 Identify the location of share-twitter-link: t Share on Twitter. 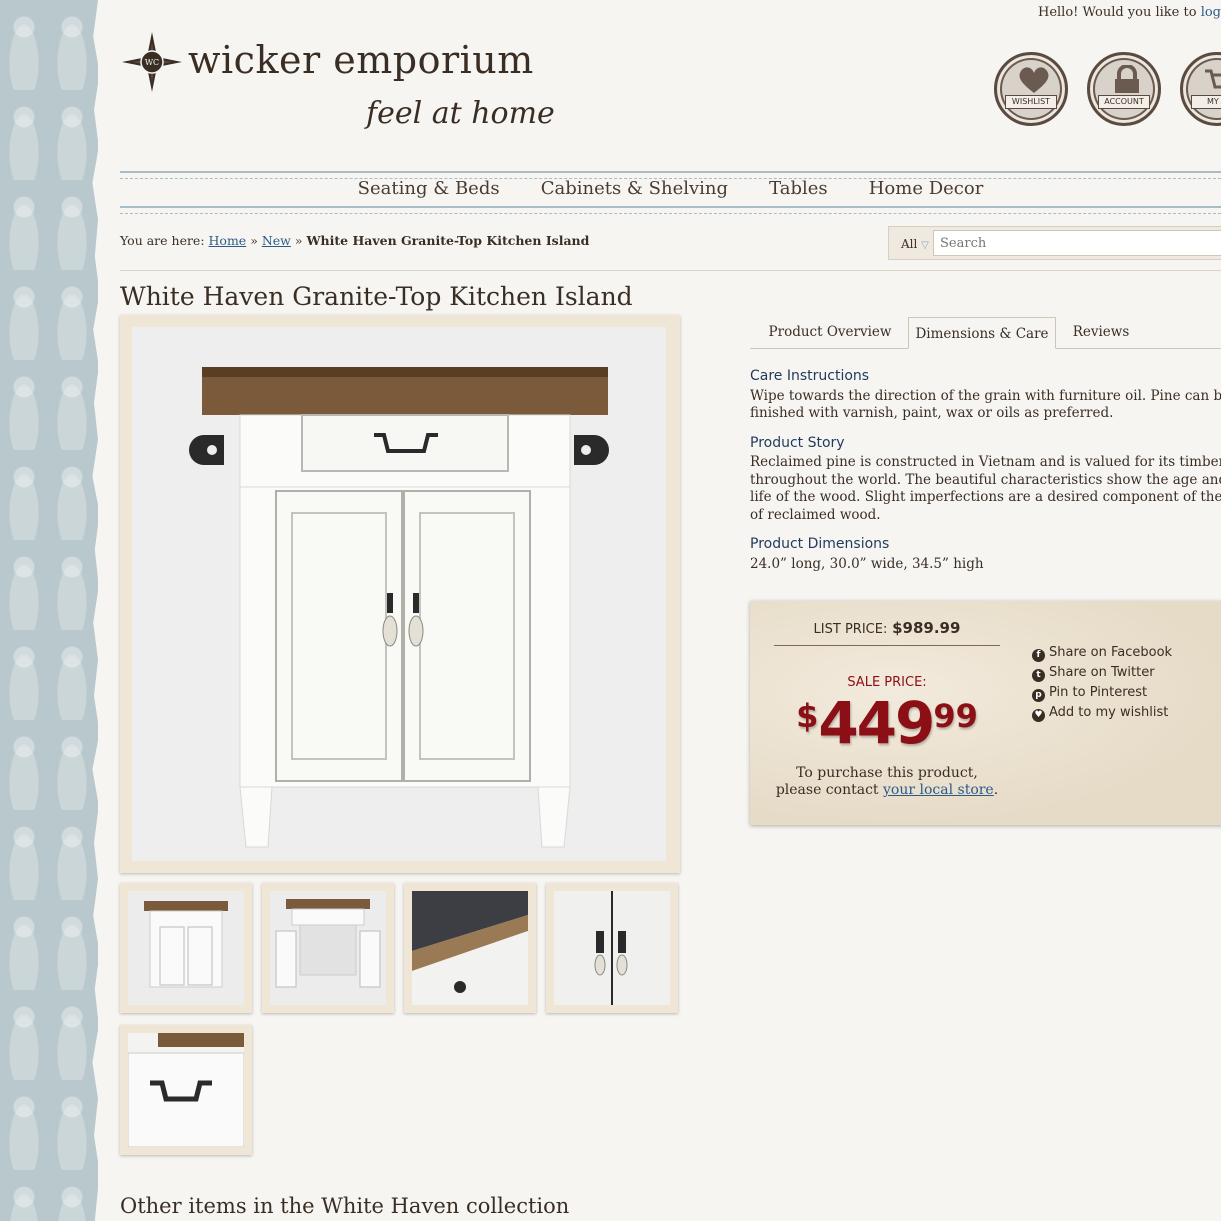
(1102, 673).